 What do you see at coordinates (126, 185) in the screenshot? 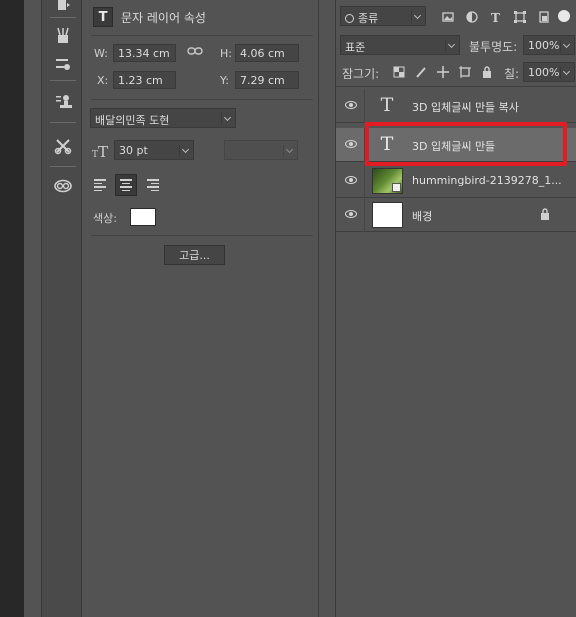
I see `align-center-button` at bounding box center [126, 185].